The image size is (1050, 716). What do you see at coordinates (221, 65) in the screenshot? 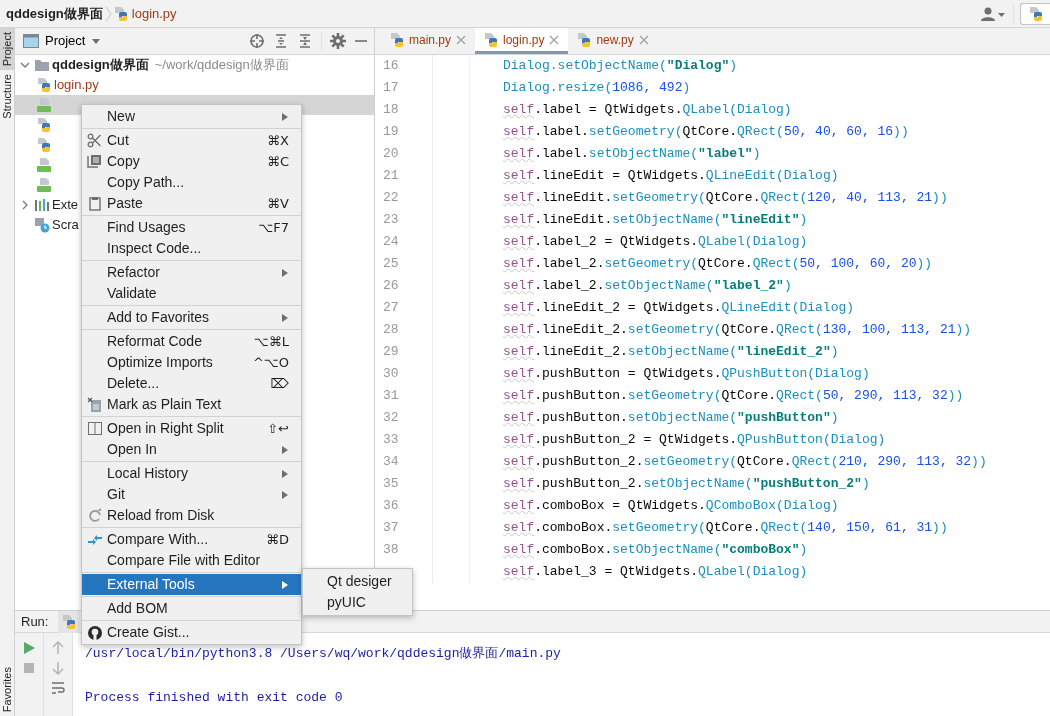
I see `path-label: ~/work/qddesign做界面` at bounding box center [221, 65].